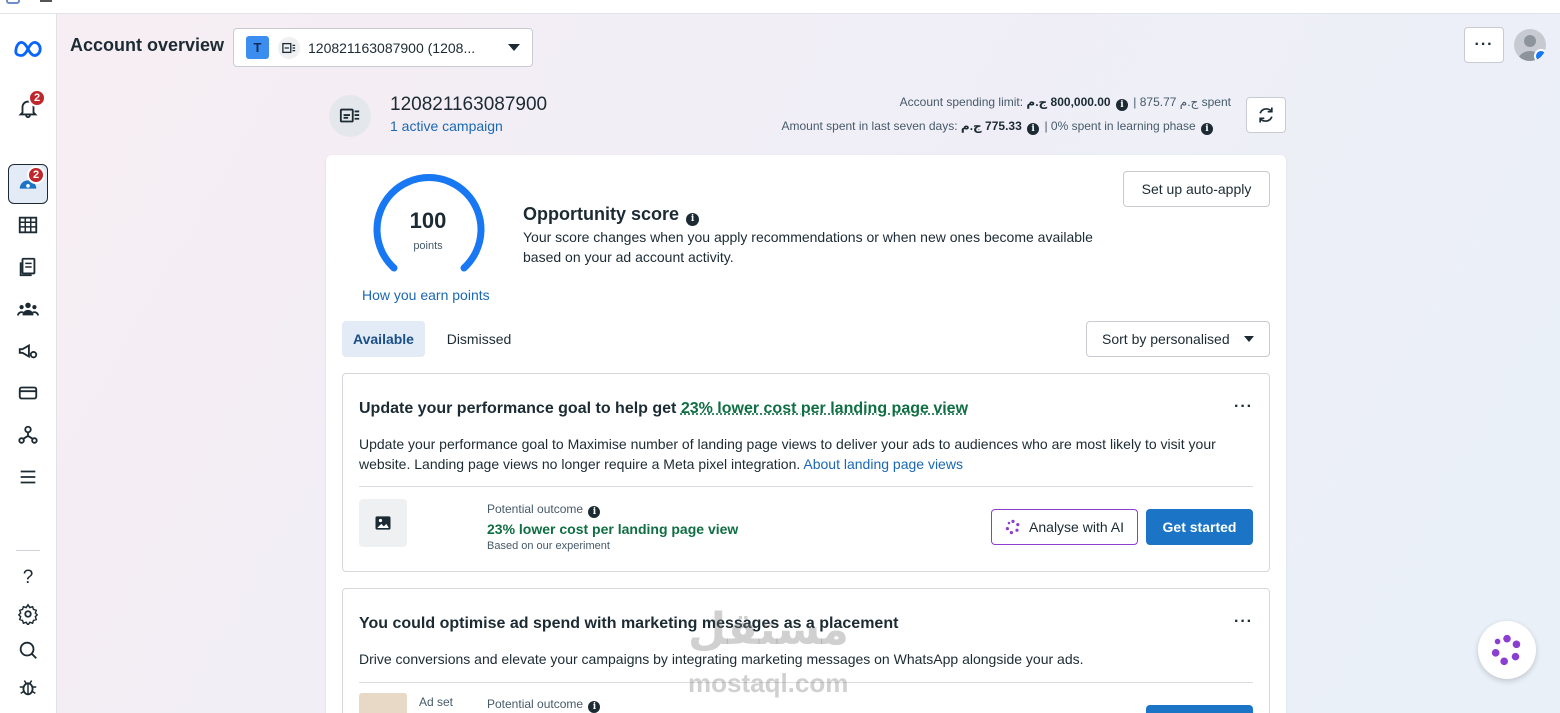 The width and height of the screenshot is (1560, 713). I want to click on profile-avatar, so click(1530, 45).